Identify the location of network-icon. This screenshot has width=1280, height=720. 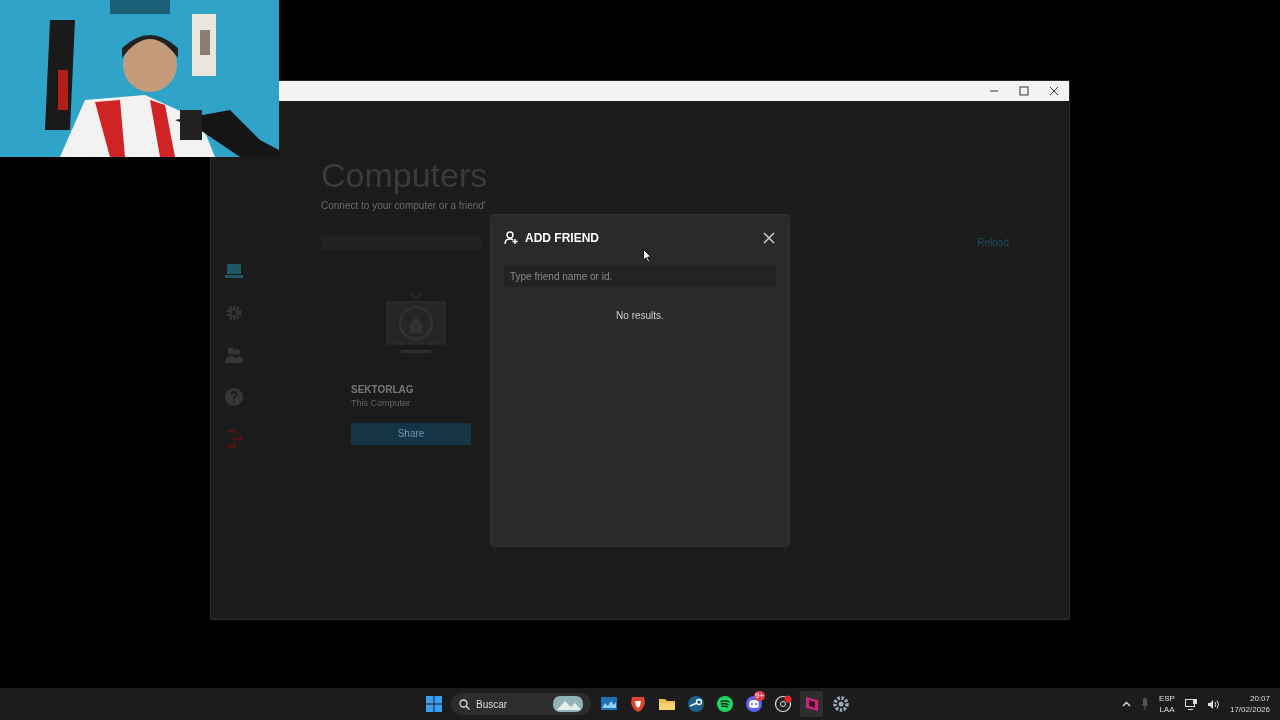
(1190, 704).